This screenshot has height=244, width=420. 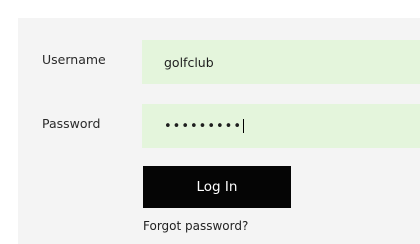 What do you see at coordinates (281, 62) in the screenshot?
I see `username-field: golfclub` at bounding box center [281, 62].